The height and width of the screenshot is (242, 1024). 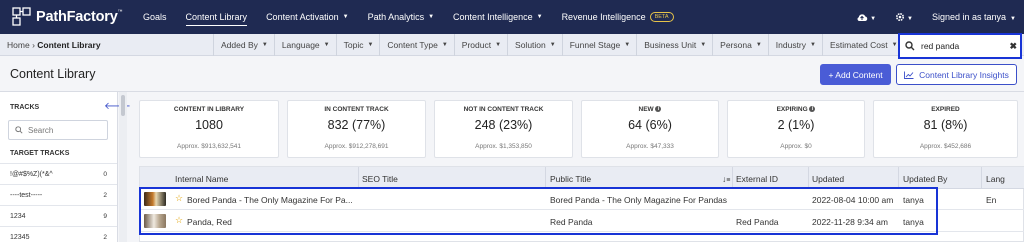 I want to click on tracks-title: TRACKS, so click(x=25, y=107).